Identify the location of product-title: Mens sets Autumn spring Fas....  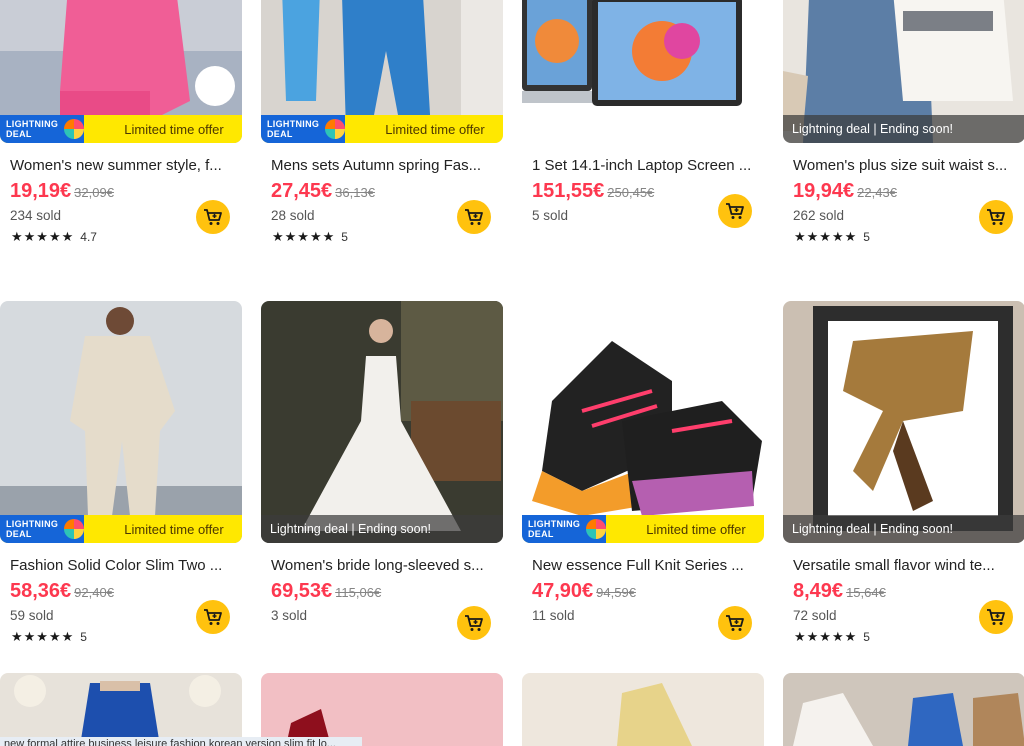
(382, 165).